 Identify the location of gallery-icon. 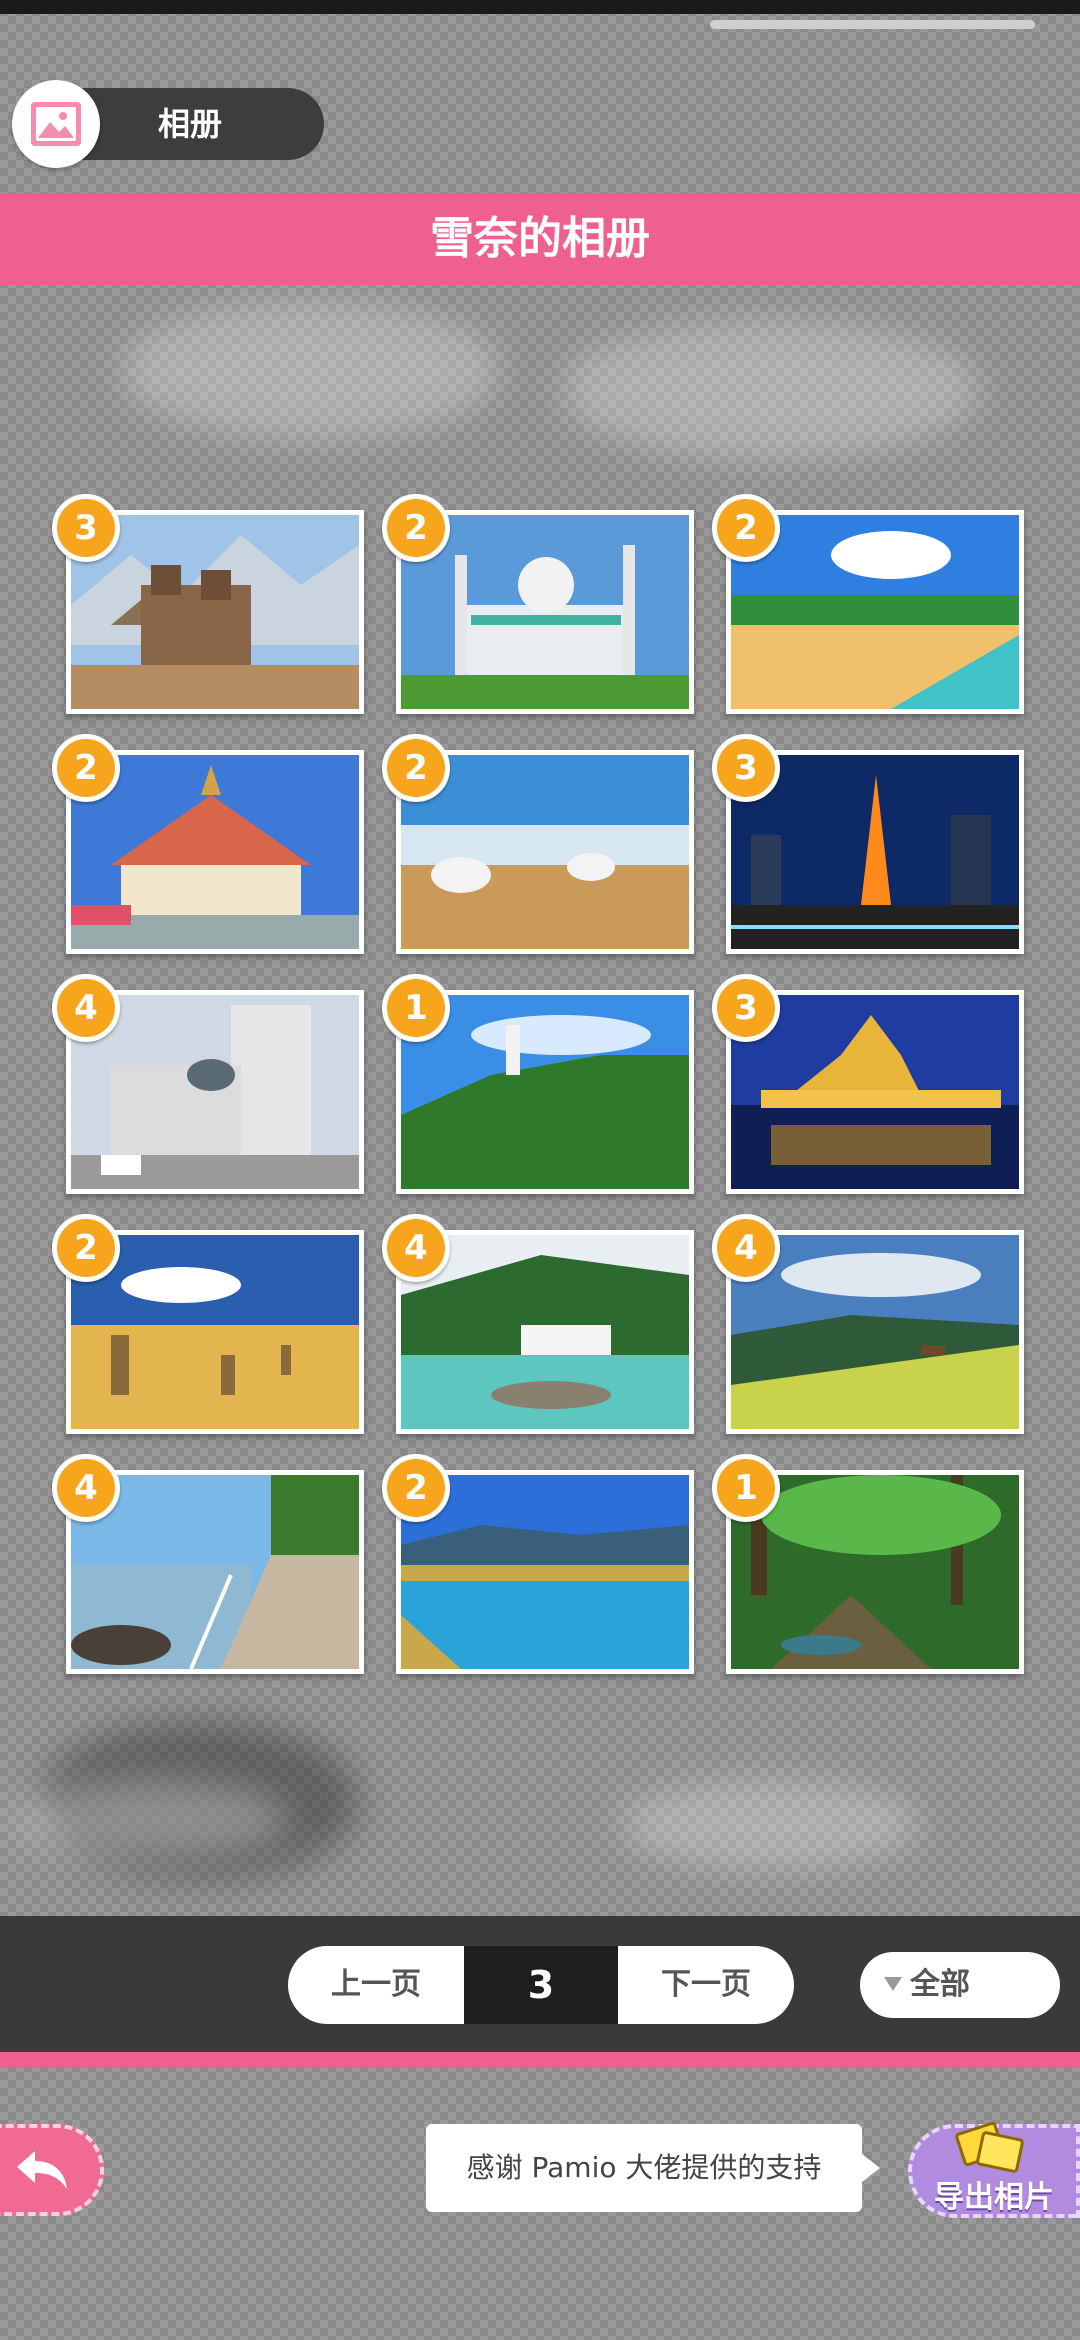
(56, 124).